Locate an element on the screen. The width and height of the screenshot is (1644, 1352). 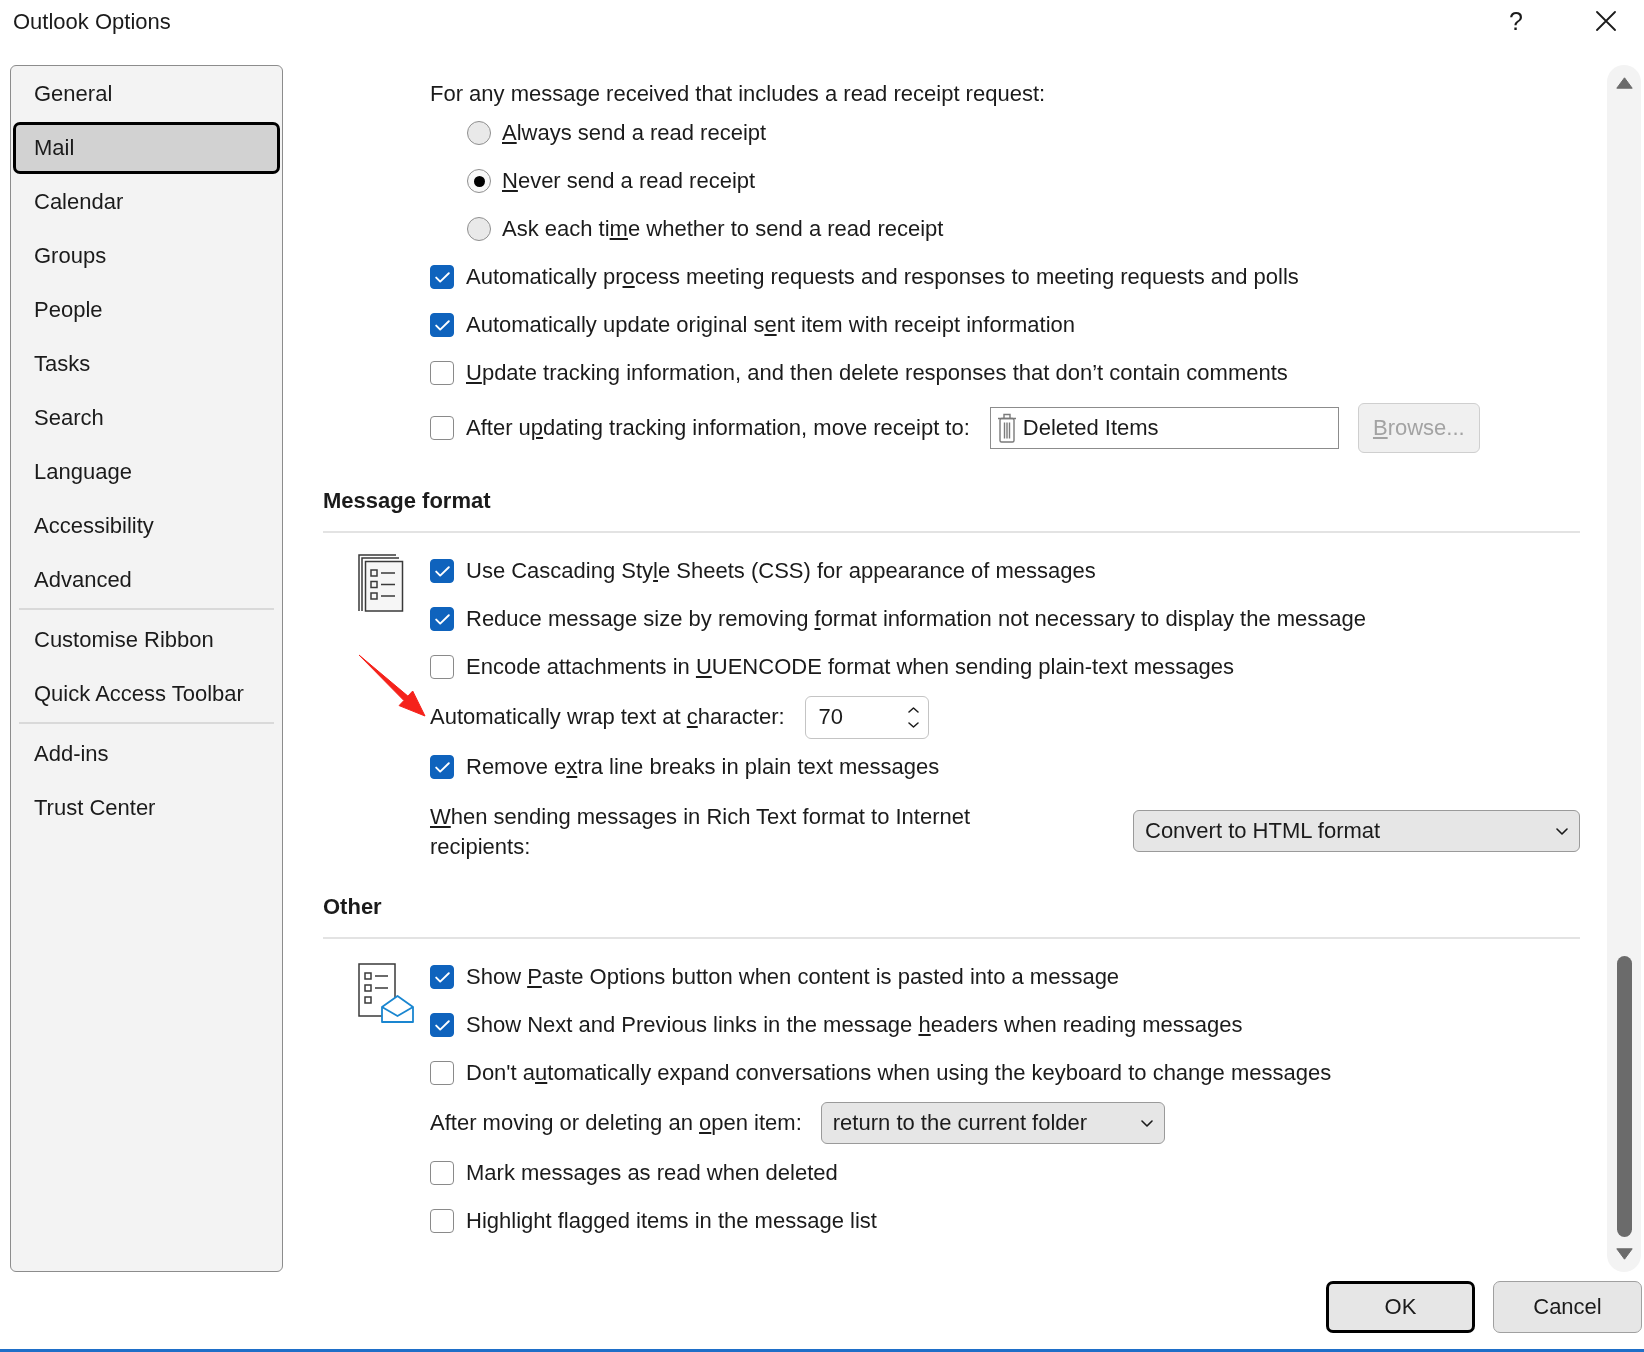
field-label: When sending messages in Rich Text format to Internet recipients: is located at coordinates (701, 832).